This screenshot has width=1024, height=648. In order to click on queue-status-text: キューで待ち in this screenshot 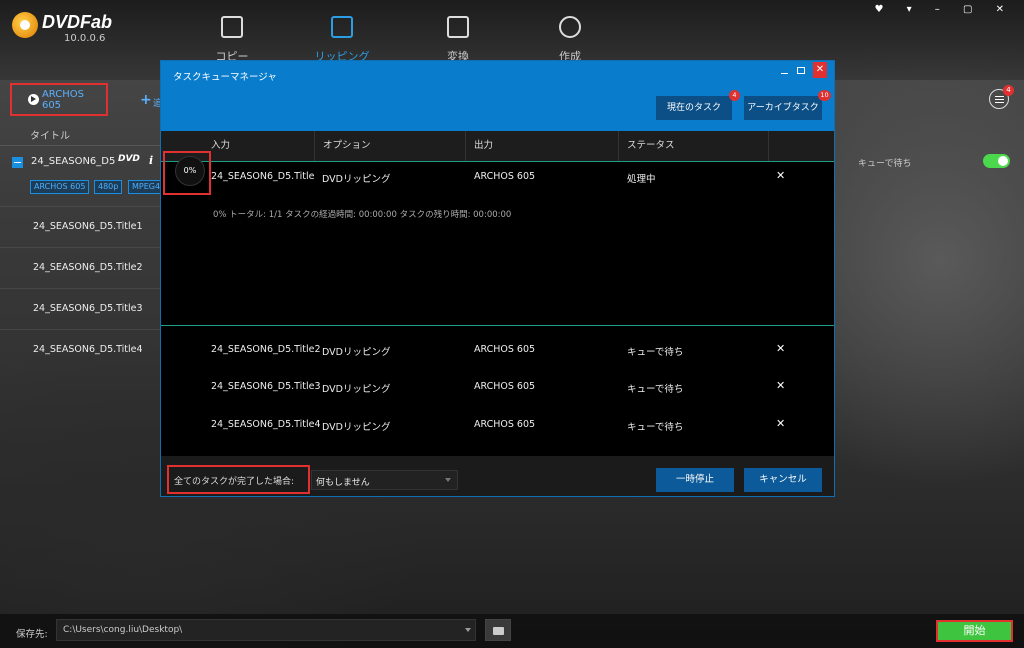, I will do `click(885, 164)`.